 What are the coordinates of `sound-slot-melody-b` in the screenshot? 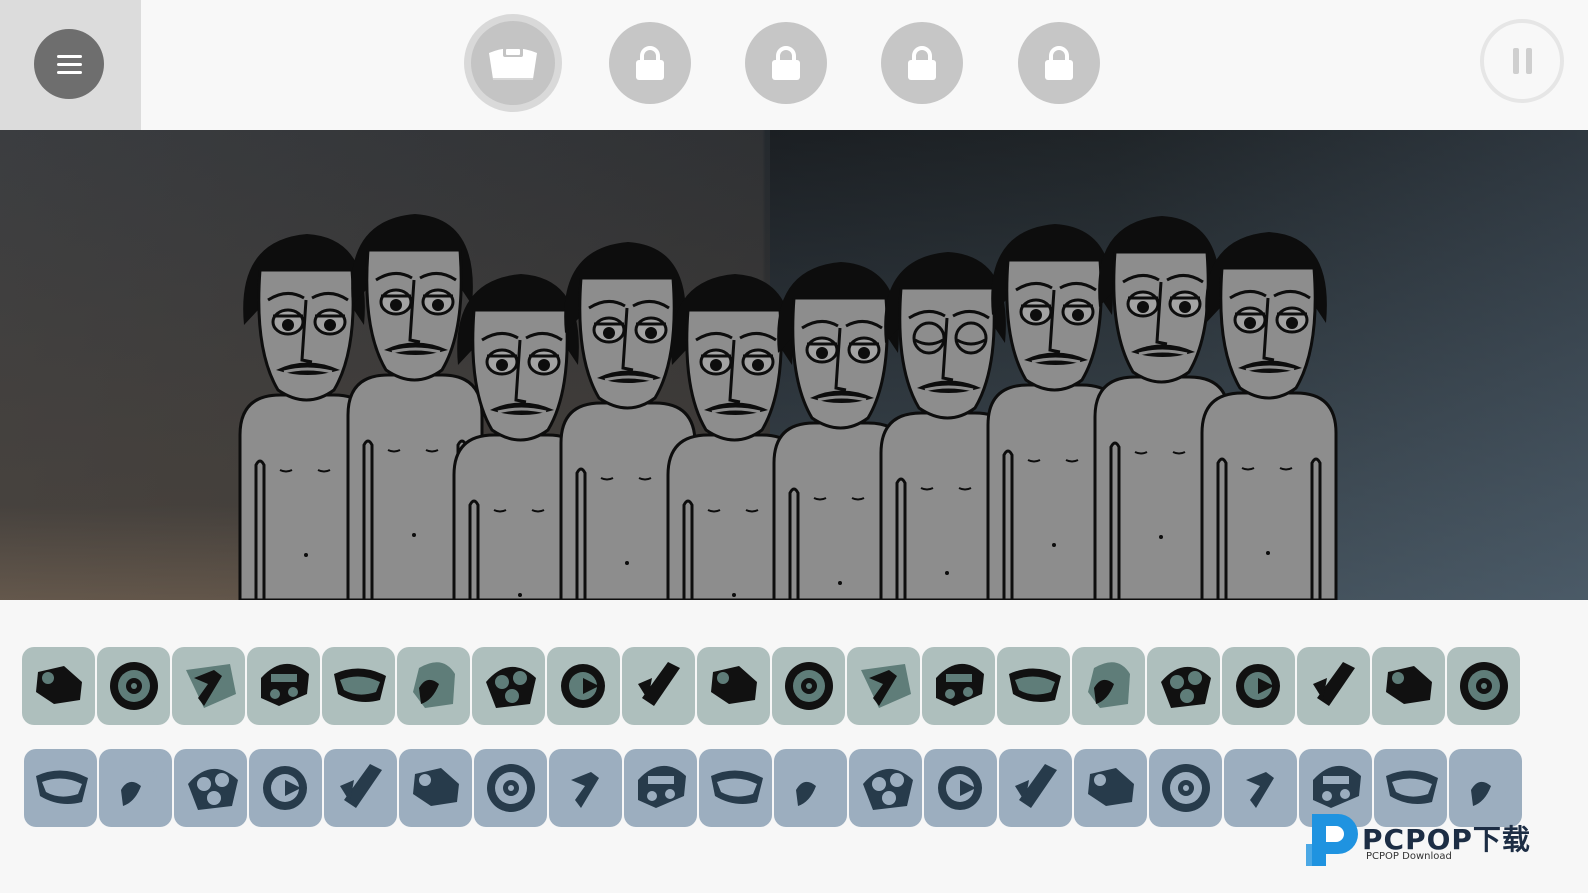 It's located at (735, 788).